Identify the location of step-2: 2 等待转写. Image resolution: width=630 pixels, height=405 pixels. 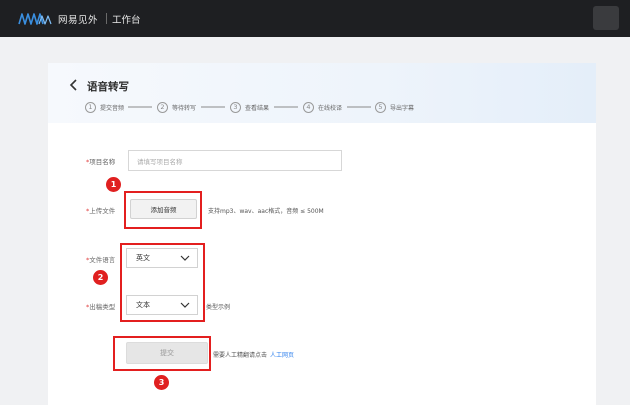
(176, 107).